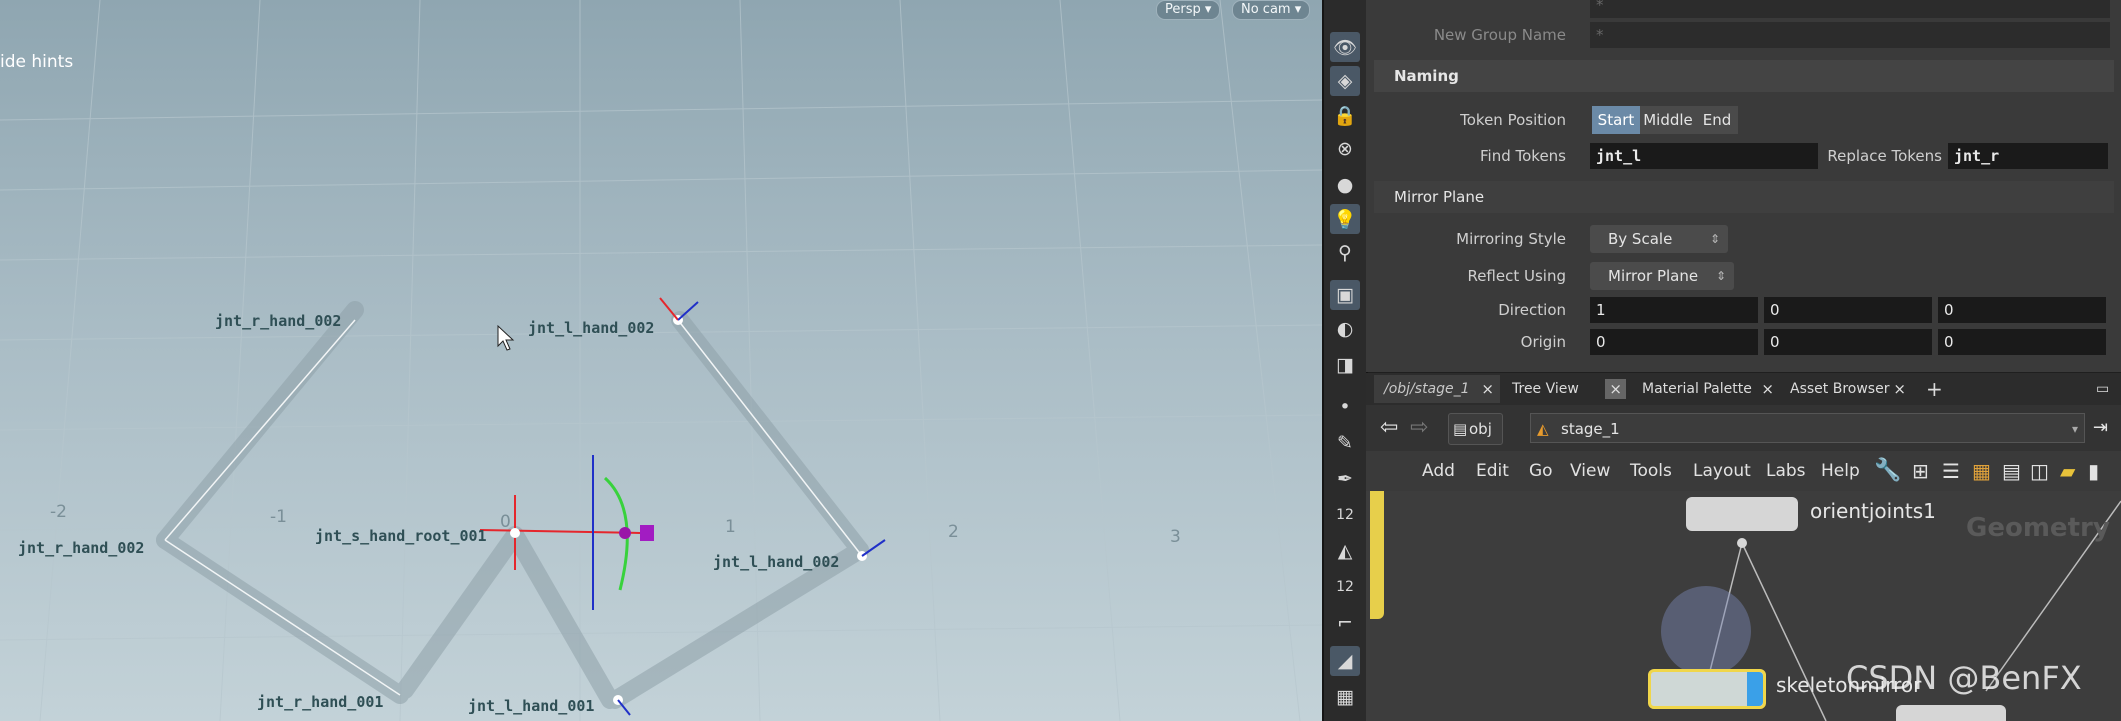 This screenshot has height=721, width=2121. Describe the element at coordinates (1516, 276) in the screenshot. I see `reflect-using-label: Reflect Using` at that location.